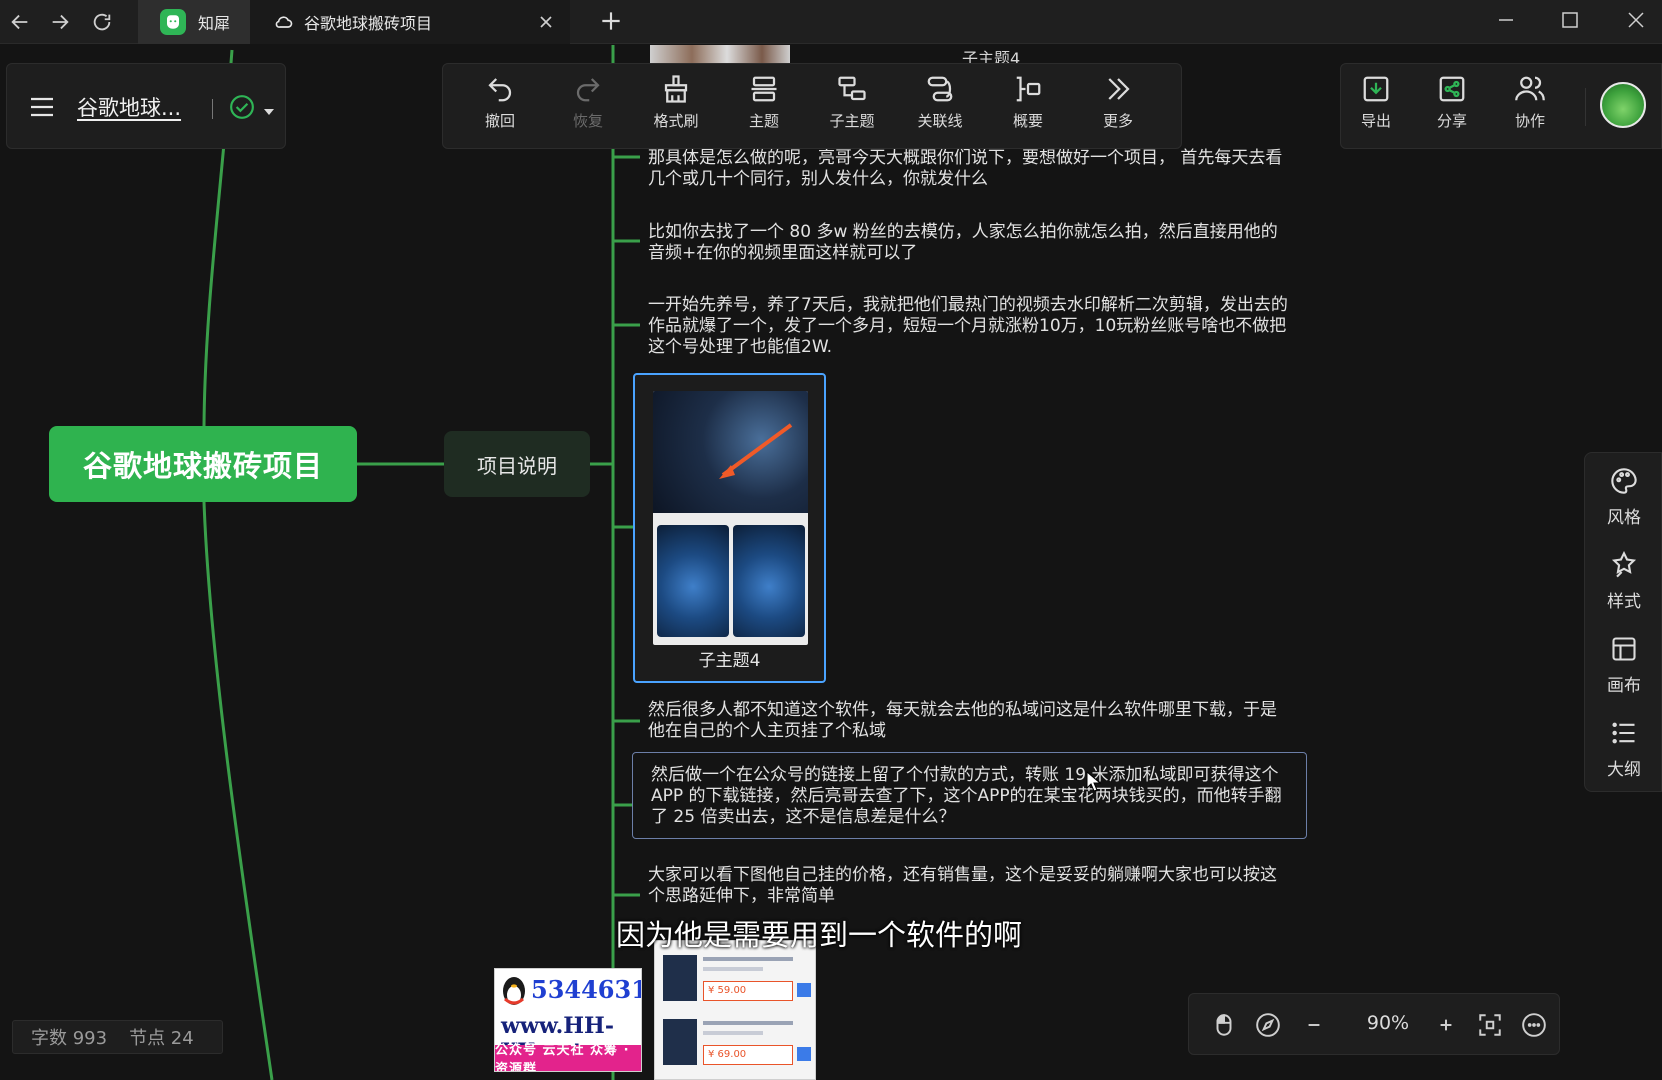  What do you see at coordinates (588, 107) in the screenshot?
I see `redo-button: 恢复` at bounding box center [588, 107].